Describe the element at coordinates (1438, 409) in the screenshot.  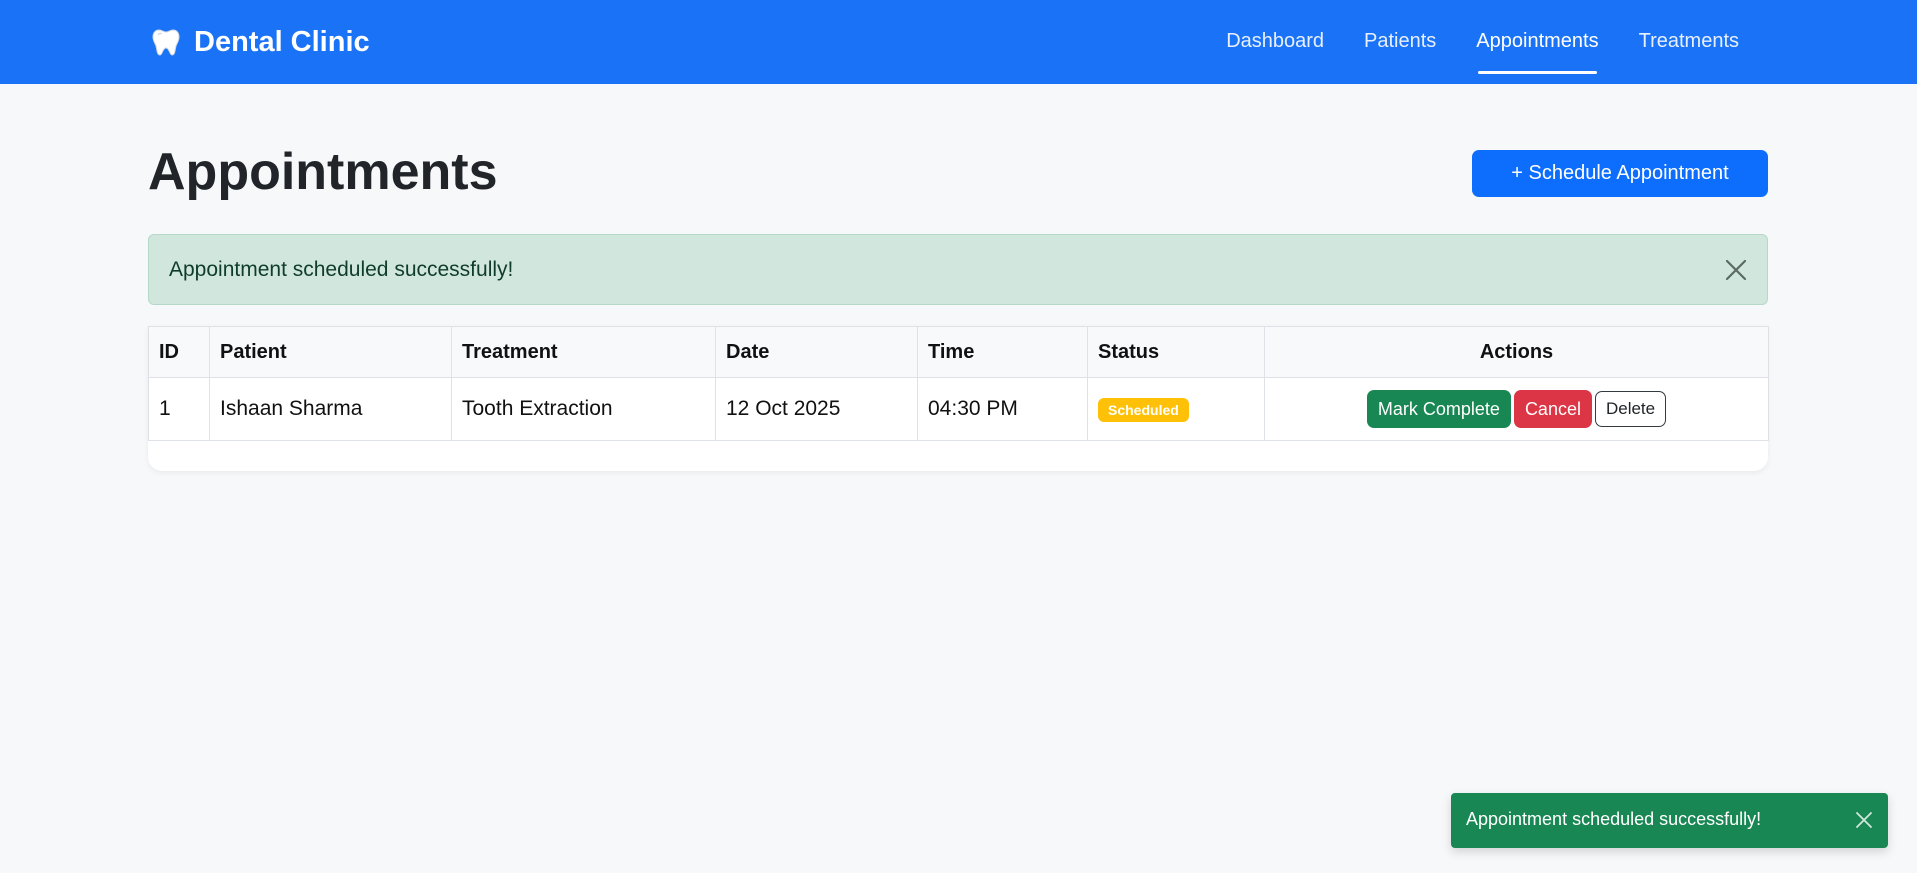
I see `mark-complete-button: Mark Complete` at that location.